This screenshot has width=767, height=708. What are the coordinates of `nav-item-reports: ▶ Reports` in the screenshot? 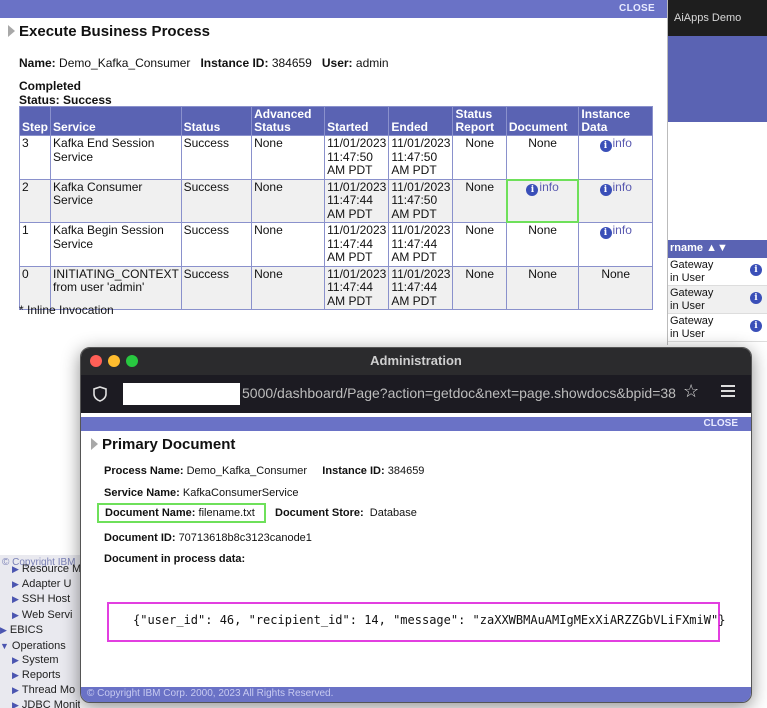 It's located at (36, 675).